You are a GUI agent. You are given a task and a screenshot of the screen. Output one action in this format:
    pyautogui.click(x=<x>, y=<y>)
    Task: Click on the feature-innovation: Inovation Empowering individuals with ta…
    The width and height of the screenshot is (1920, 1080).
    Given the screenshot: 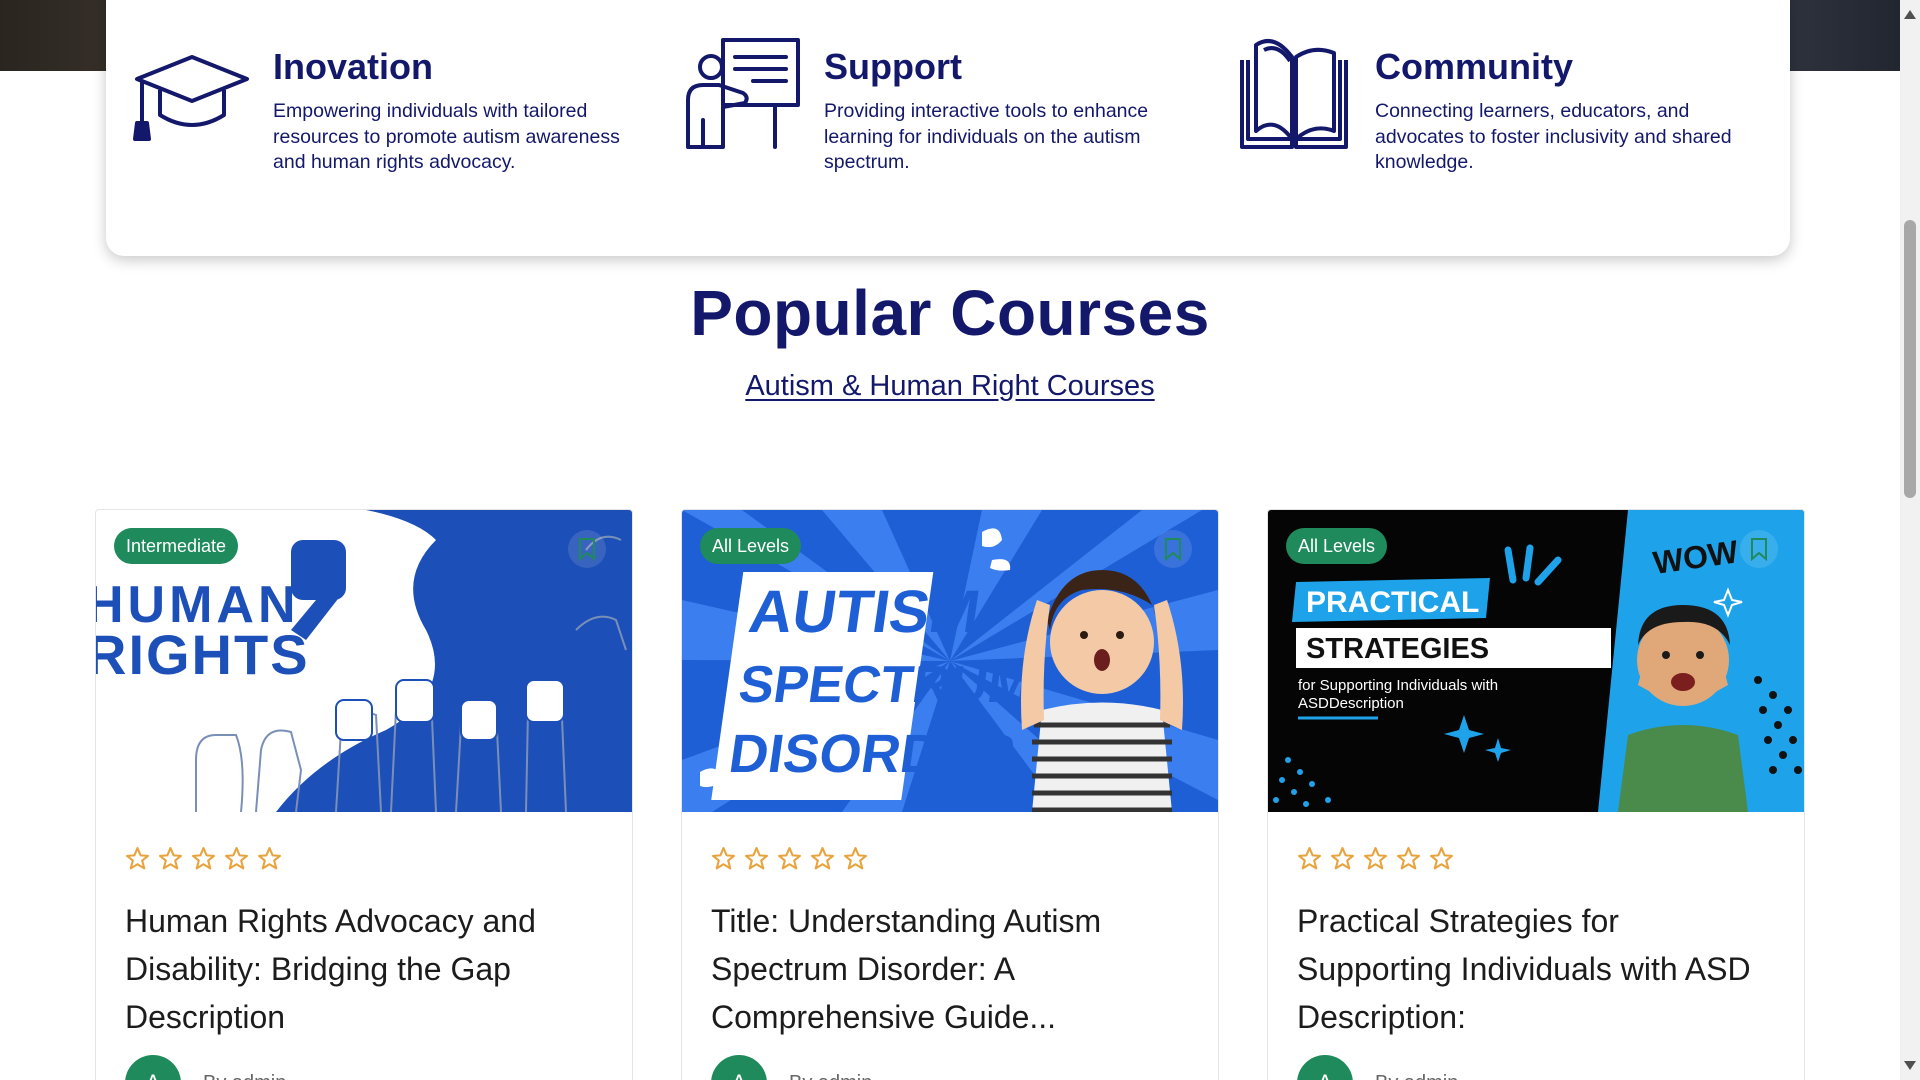 What is the action you would take?
    pyautogui.click(x=376, y=120)
    